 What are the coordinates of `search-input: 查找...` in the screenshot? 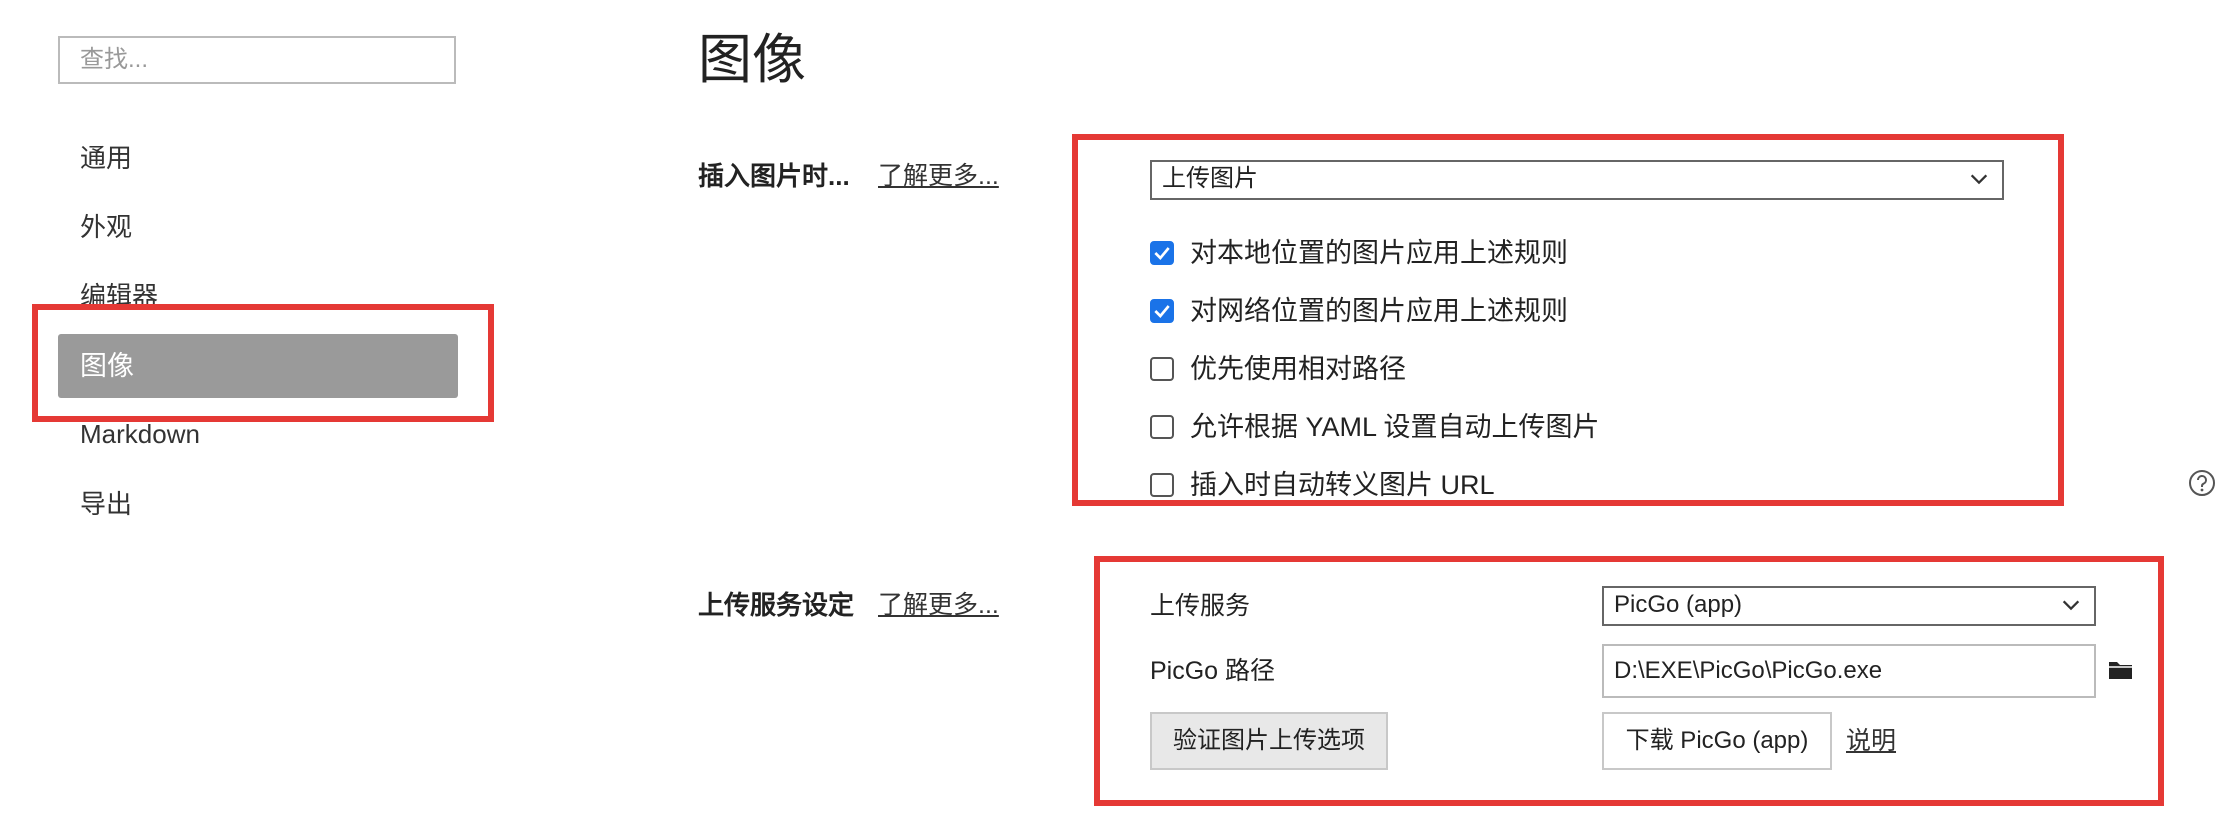 It's located at (257, 60).